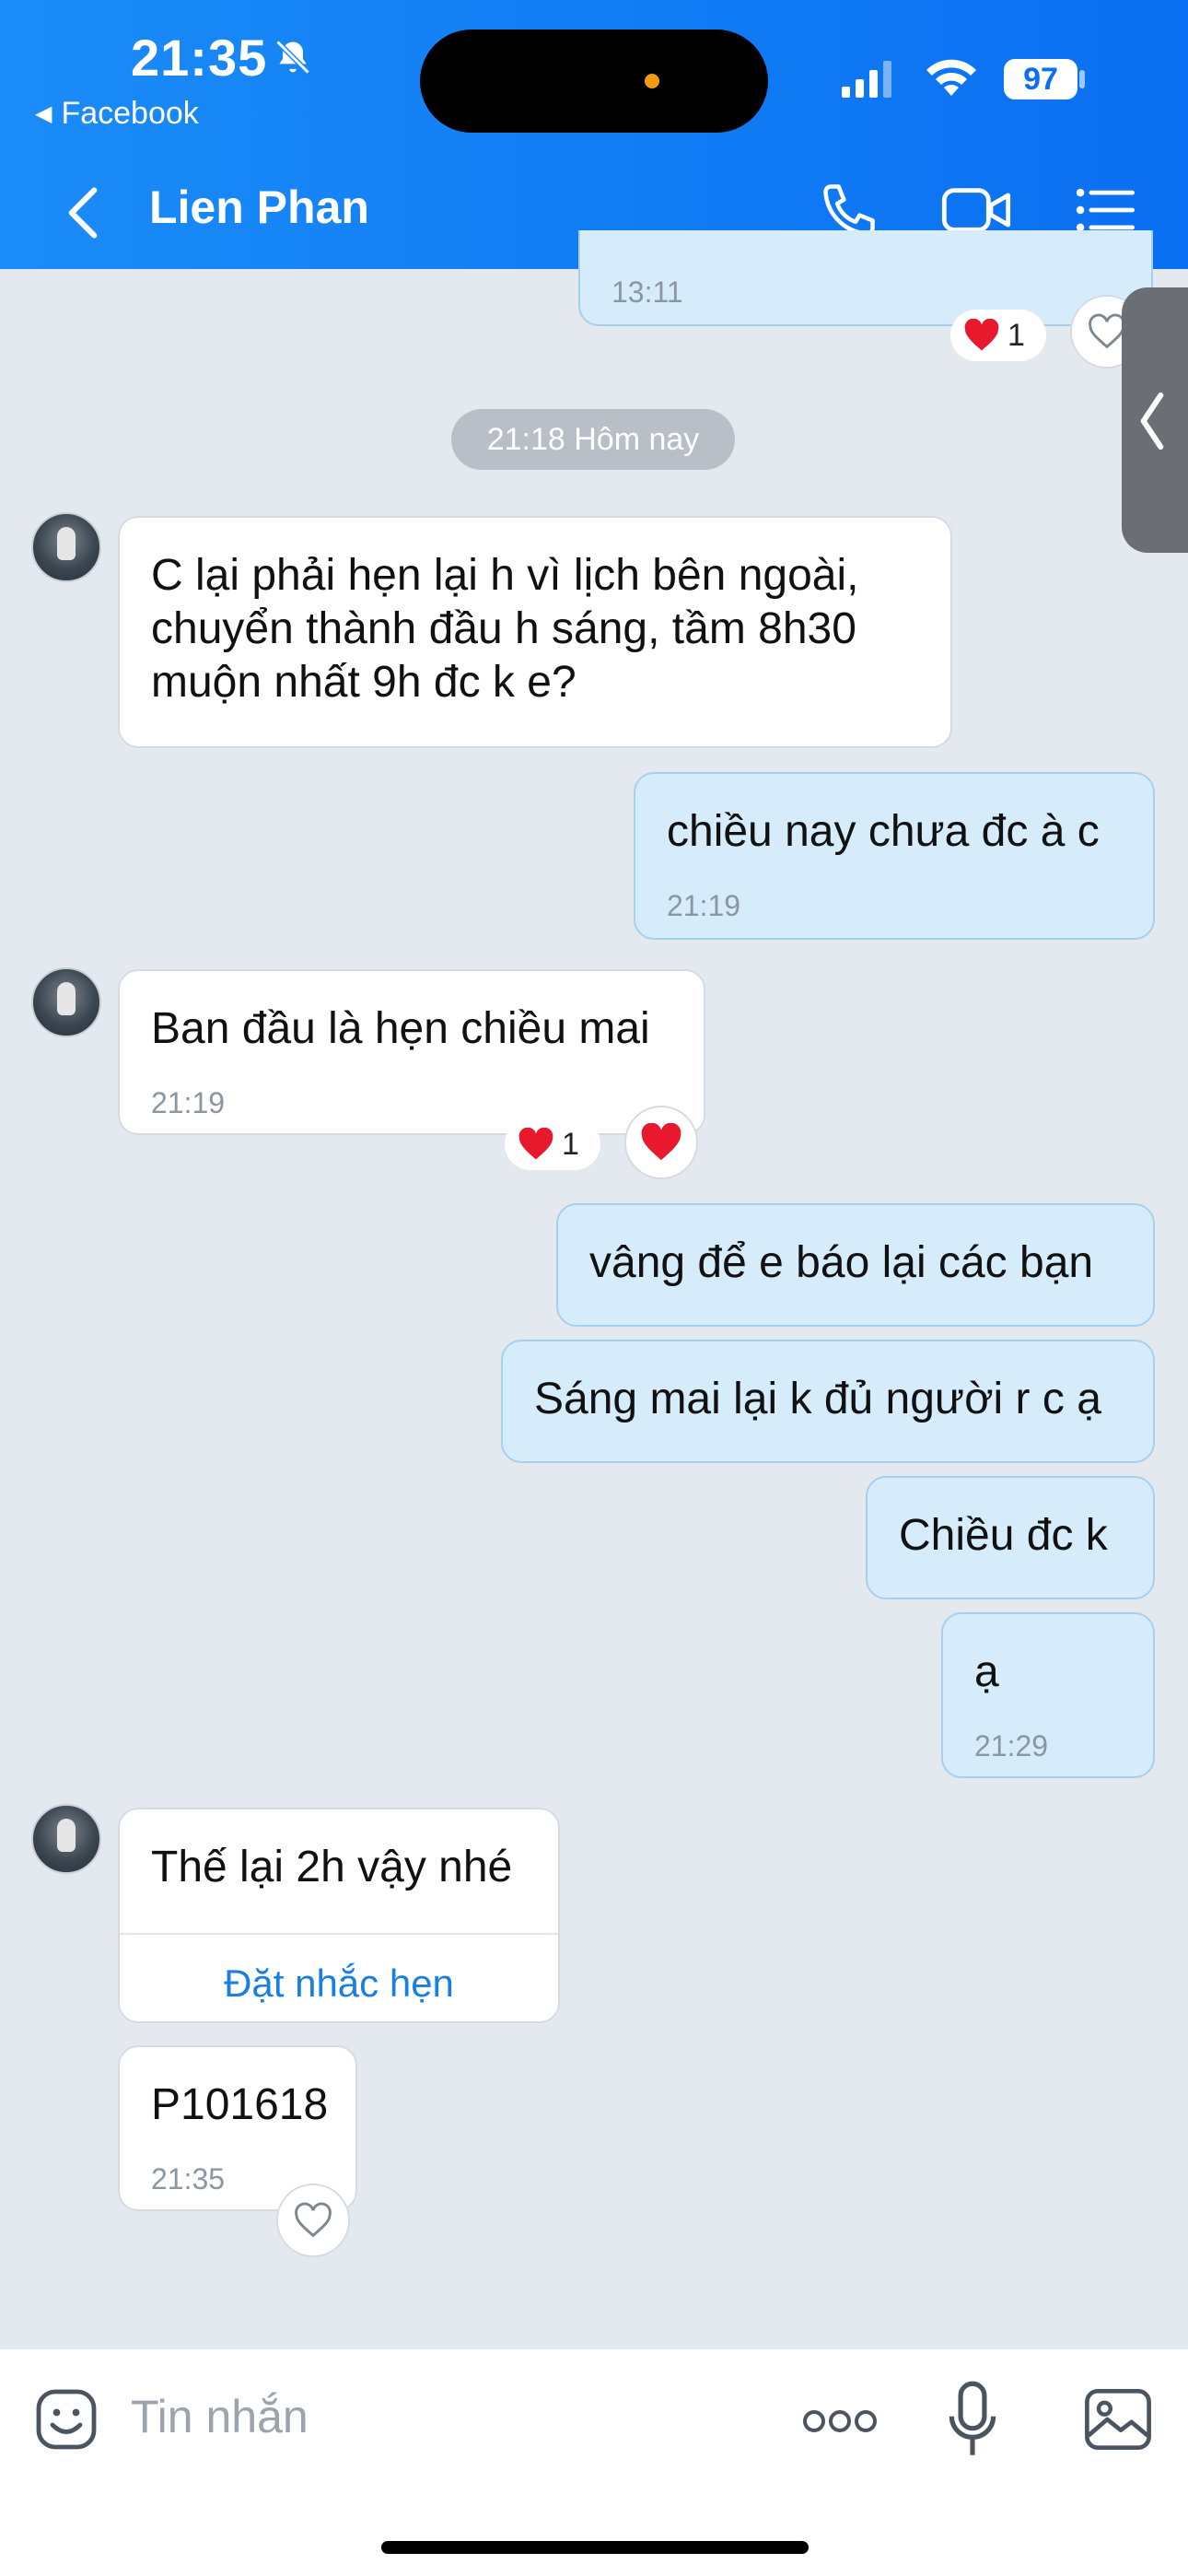  What do you see at coordinates (1082, 79) in the screenshot?
I see `battery-tip` at bounding box center [1082, 79].